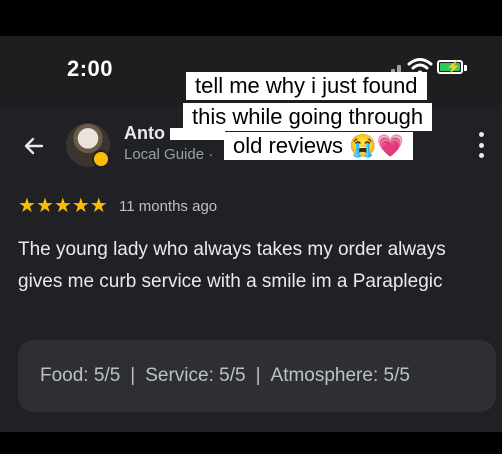 The height and width of the screenshot is (454, 502). I want to click on more-options-button, so click(481, 145).